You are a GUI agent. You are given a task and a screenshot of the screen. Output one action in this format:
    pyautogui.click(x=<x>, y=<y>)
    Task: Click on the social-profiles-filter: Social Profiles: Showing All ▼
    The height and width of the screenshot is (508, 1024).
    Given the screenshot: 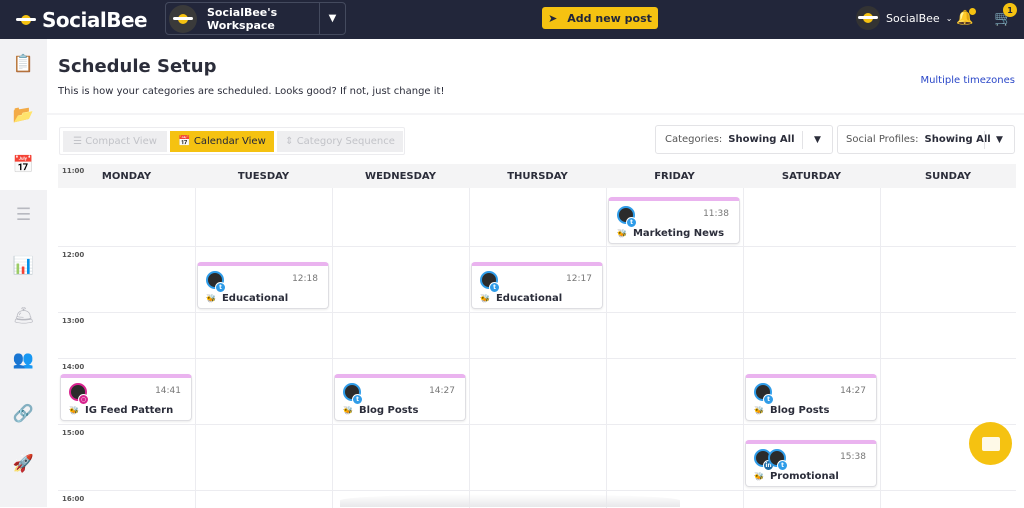 What is the action you would take?
    pyautogui.click(x=926, y=139)
    